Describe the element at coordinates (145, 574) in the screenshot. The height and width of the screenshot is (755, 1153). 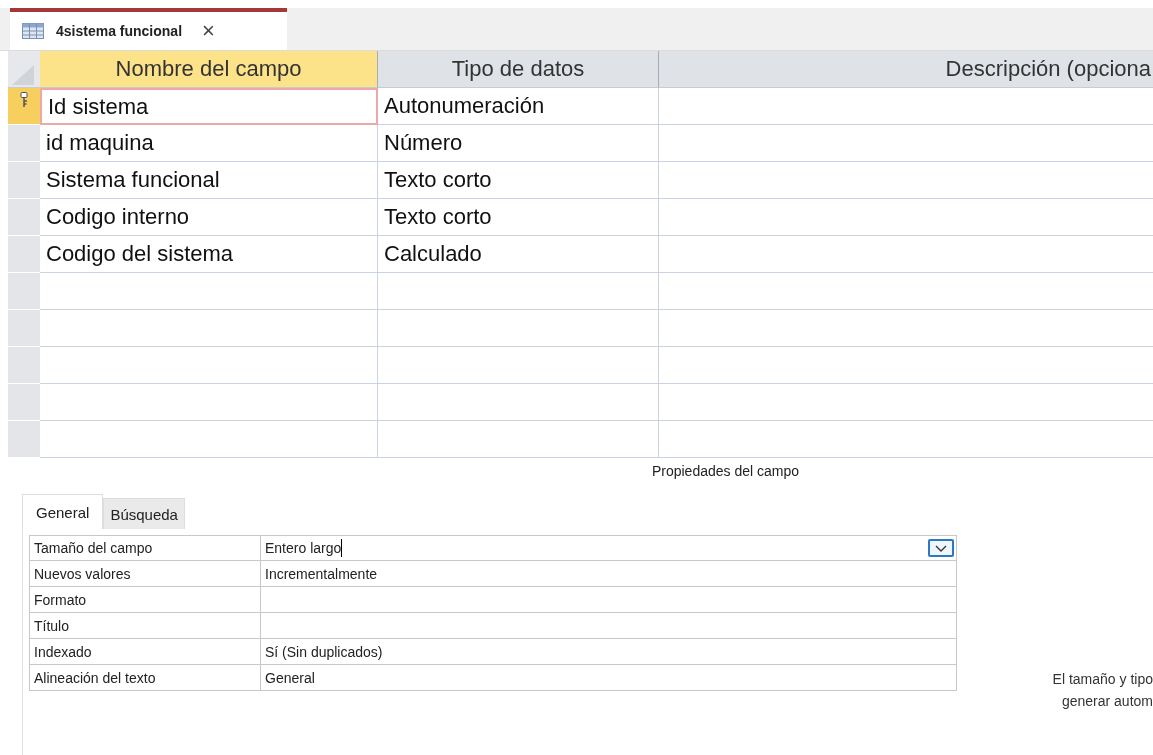
I see `property-name: Nuevos valores` at that location.